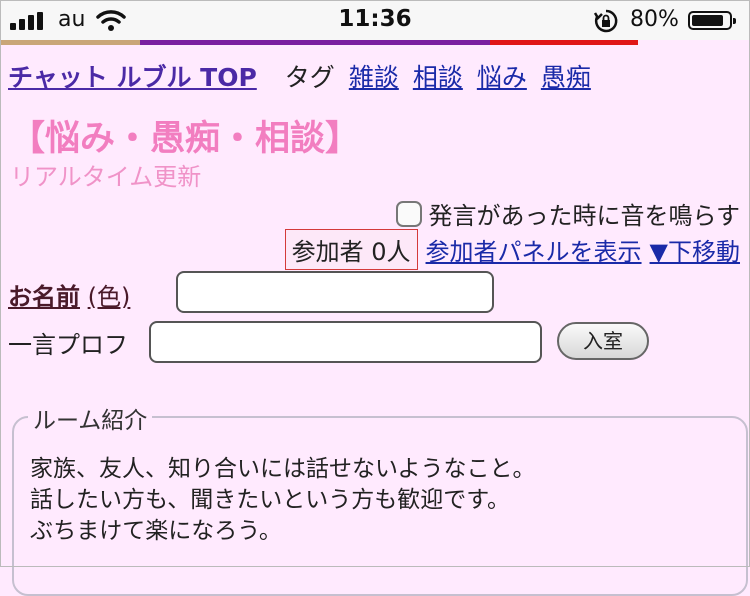 The height and width of the screenshot is (596, 750). I want to click on color-link: (色), so click(109, 297).